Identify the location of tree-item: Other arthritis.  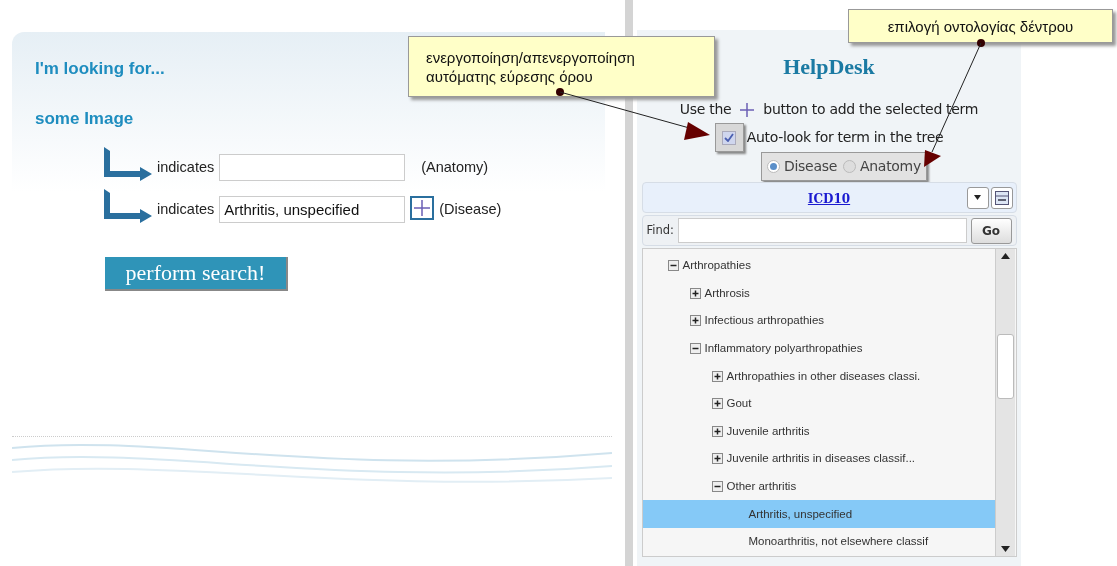
(818, 486).